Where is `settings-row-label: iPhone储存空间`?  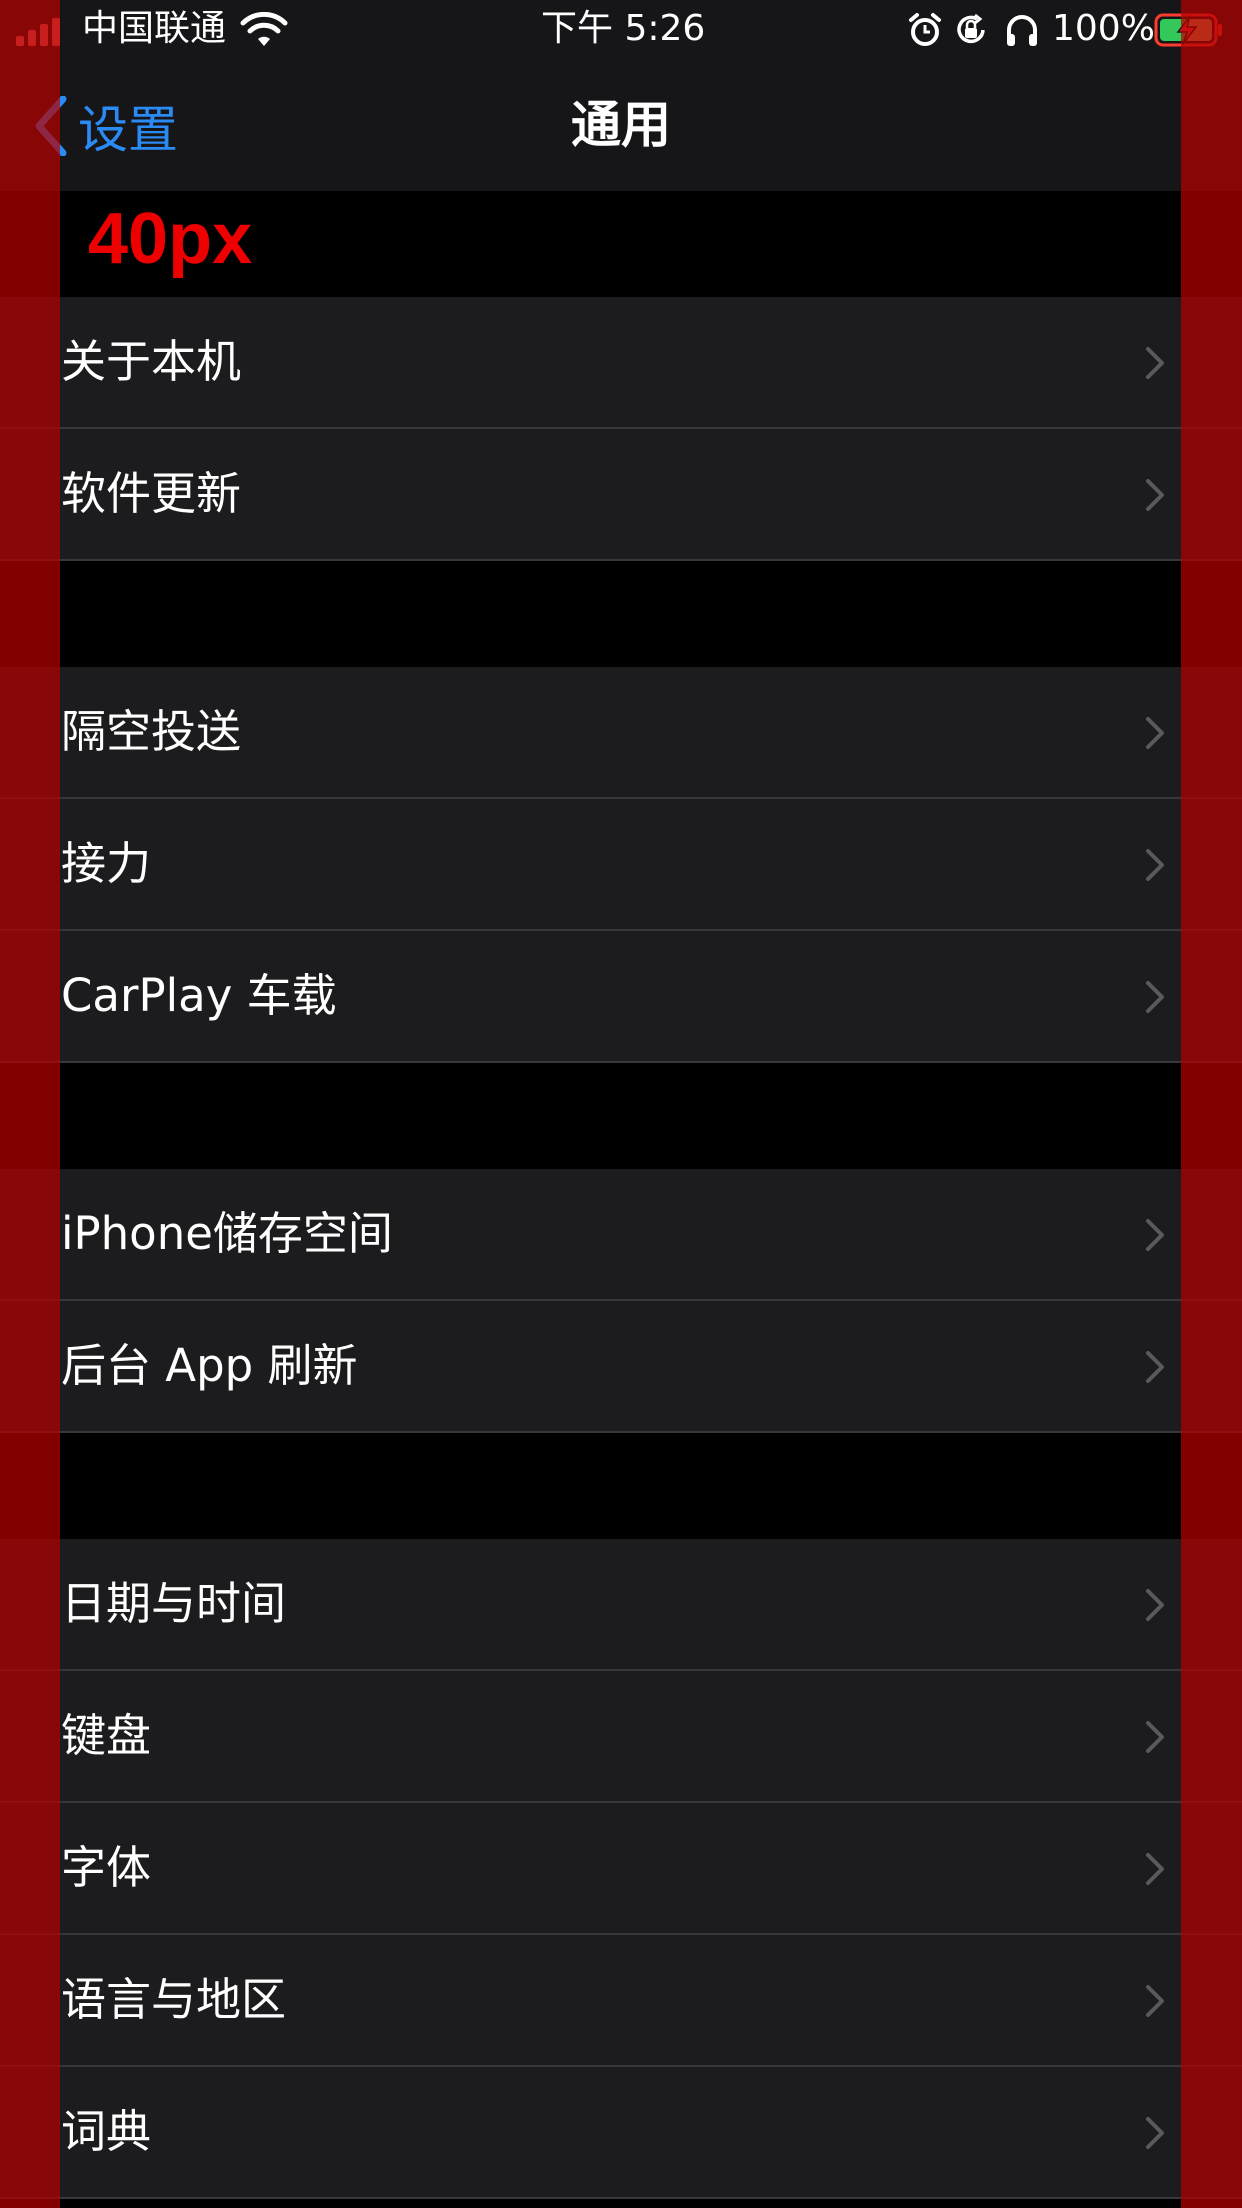 settings-row-label: iPhone储存空间 is located at coordinates (227, 1233).